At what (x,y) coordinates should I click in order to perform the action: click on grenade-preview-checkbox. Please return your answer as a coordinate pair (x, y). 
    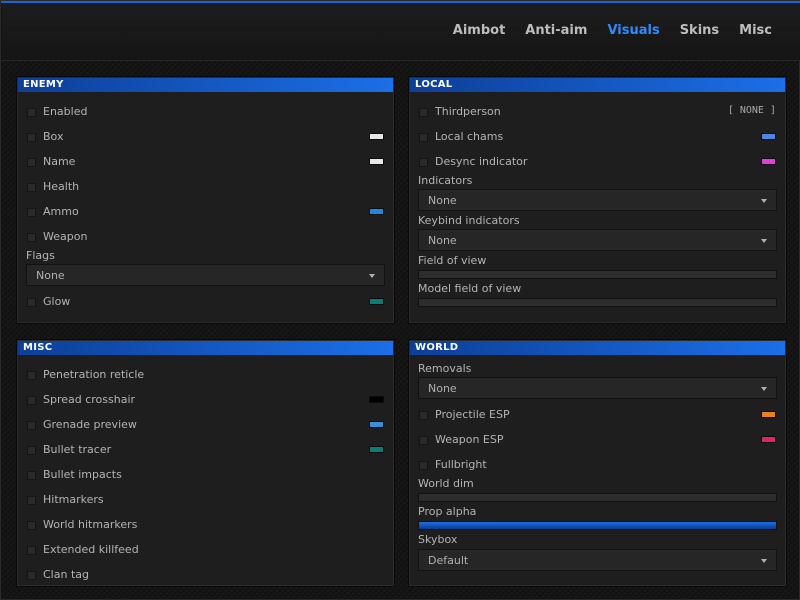
    Looking at the image, I should click on (31, 425).